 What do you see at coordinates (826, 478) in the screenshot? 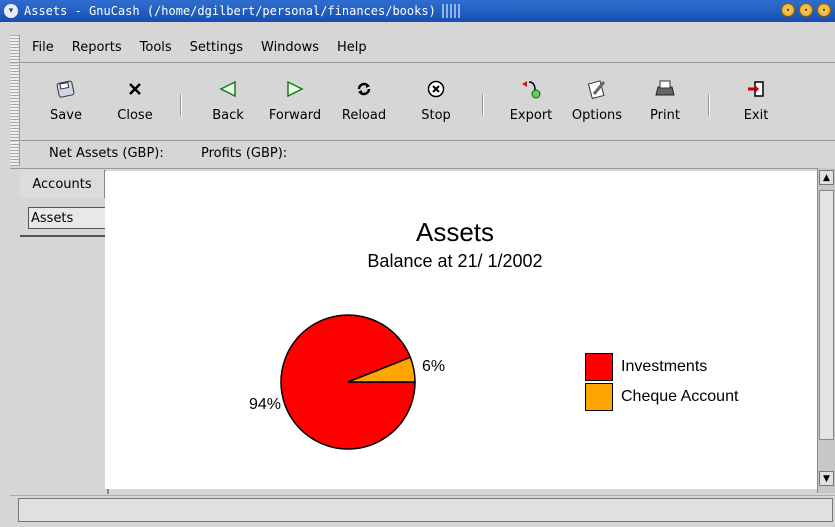
I see `scroll-down-icon: ▼` at bounding box center [826, 478].